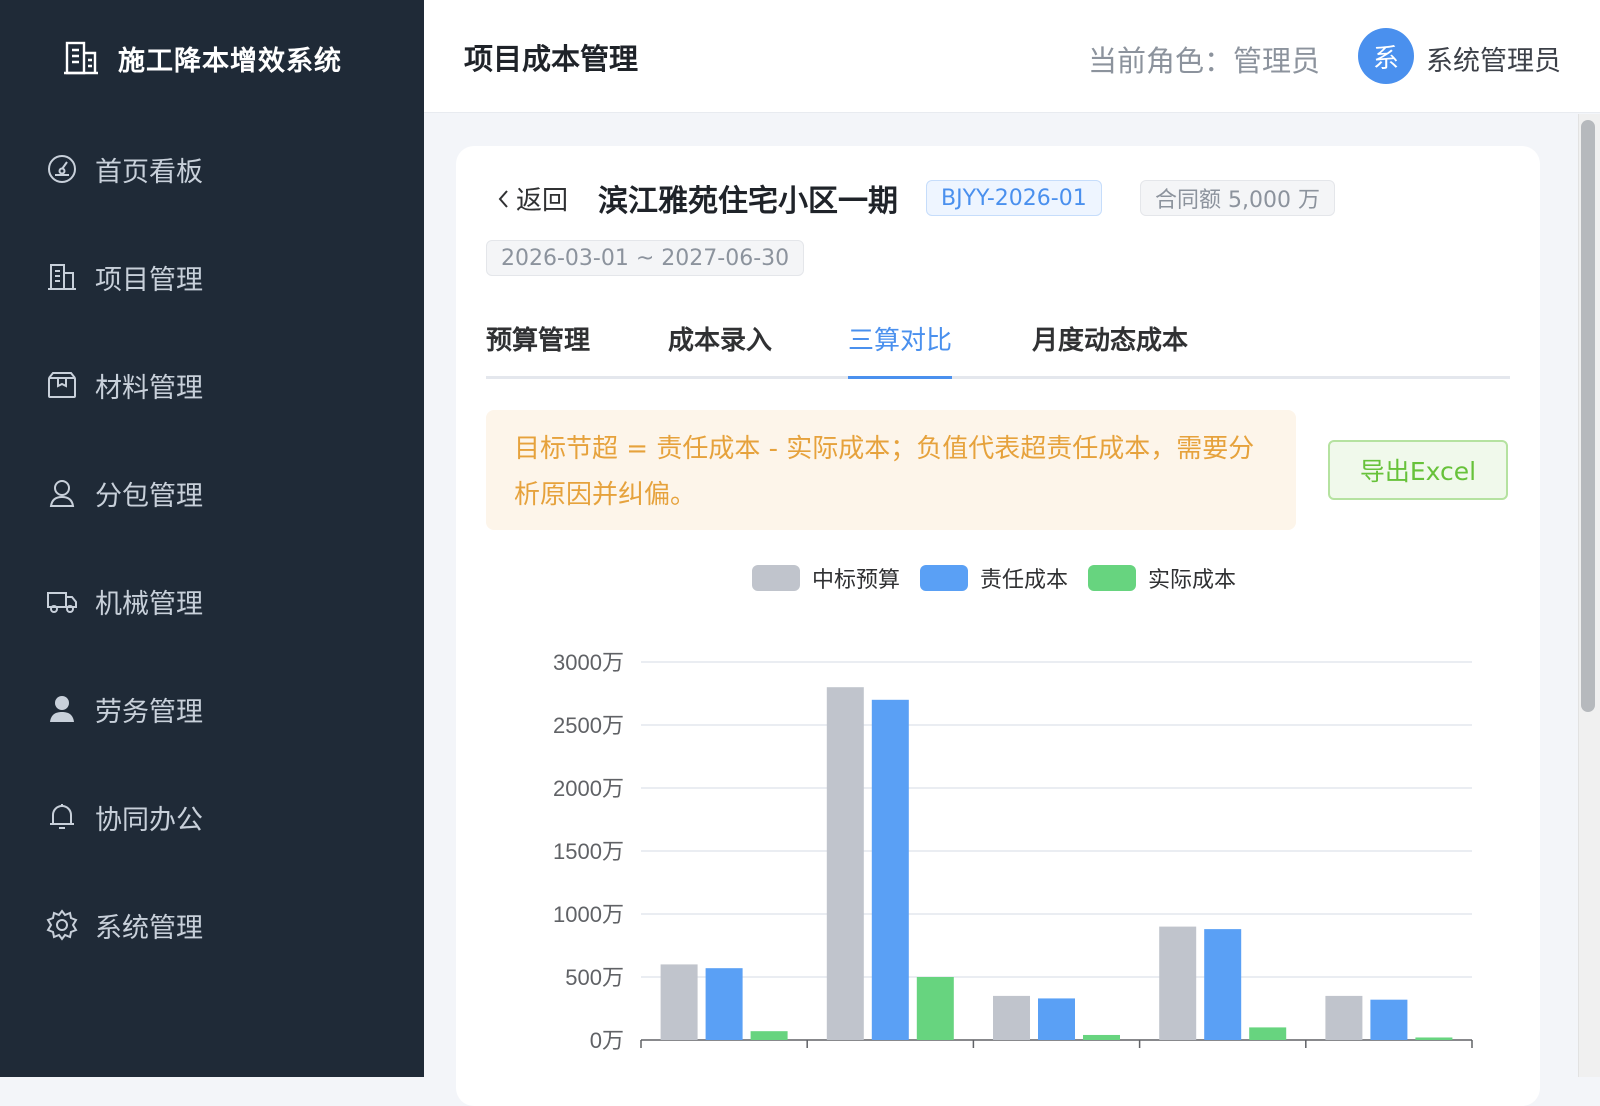 The width and height of the screenshot is (1600, 1106). Describe the element at coordinates (542, 201) in the screenshot. I see `back-label: 返回` at that location.